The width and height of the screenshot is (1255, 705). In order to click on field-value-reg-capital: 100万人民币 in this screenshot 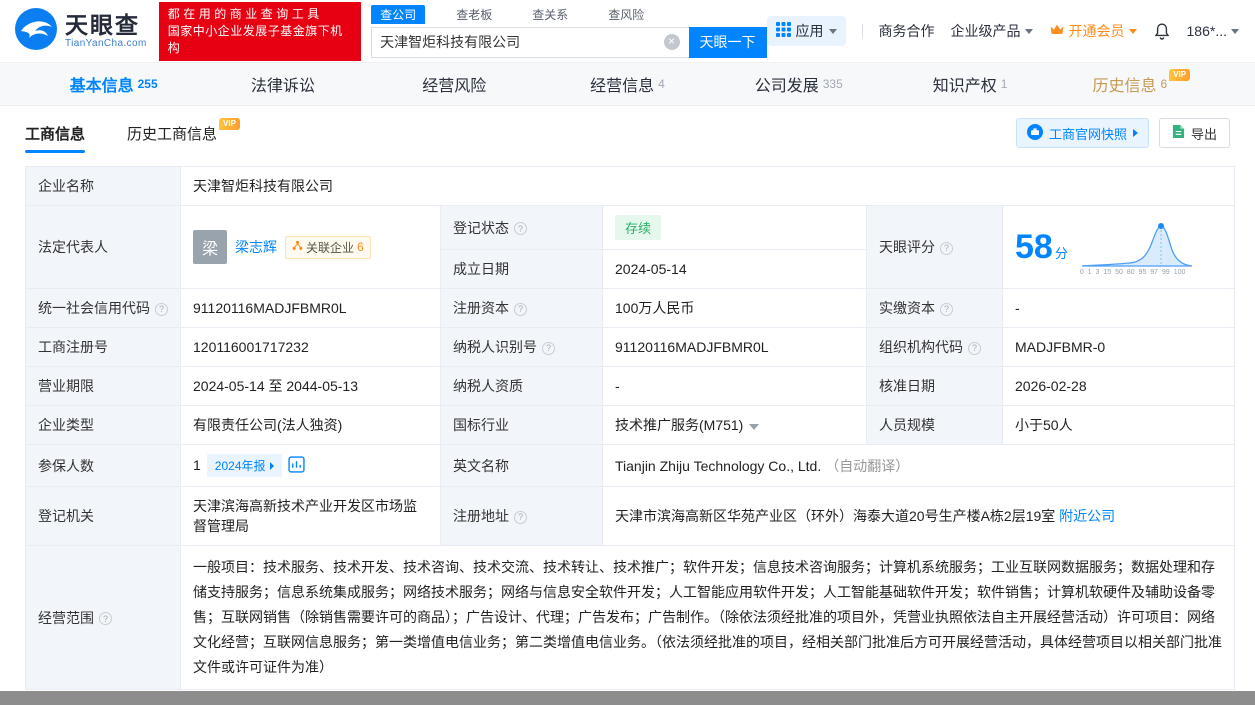, I will do `click(734, 308)`.